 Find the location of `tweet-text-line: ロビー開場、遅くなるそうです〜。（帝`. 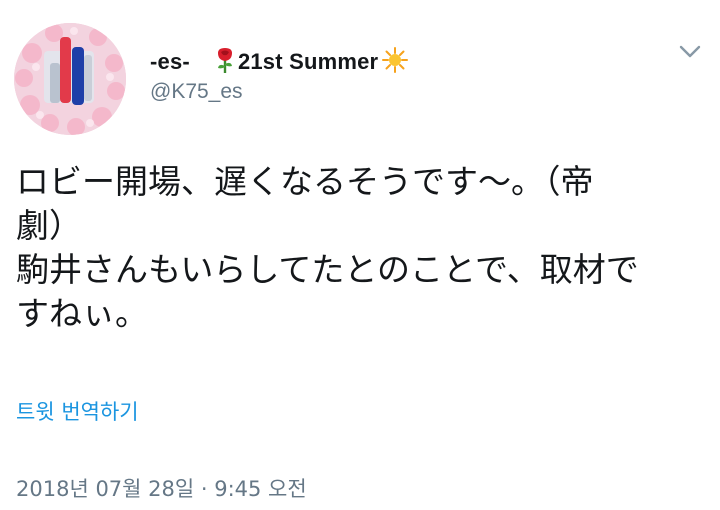

tweet-text-line: ロビー開場、遅くなるそうです〜。（帝 is located at coordinates (305, 181).